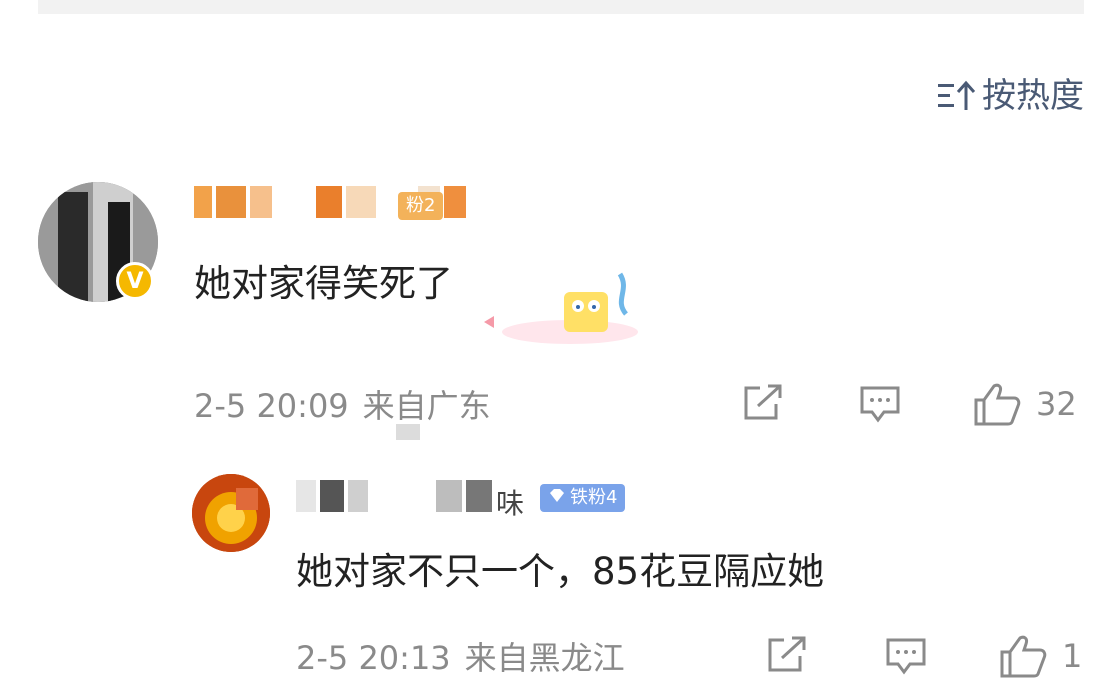 The image size is (1120, 690). I want to click on comment-text: 她对家得笑死了, so click(323, 283).